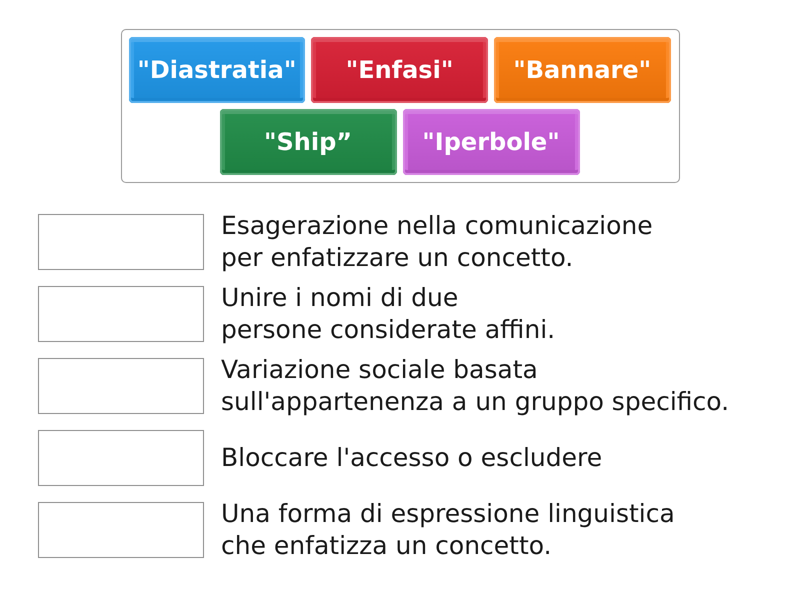 Image resolution: width=800 pixels, height=600 pixels. Describe the element at coordinates (217, 70) in the screenshot. I see `word-tile: "Diastratia"` at that location.